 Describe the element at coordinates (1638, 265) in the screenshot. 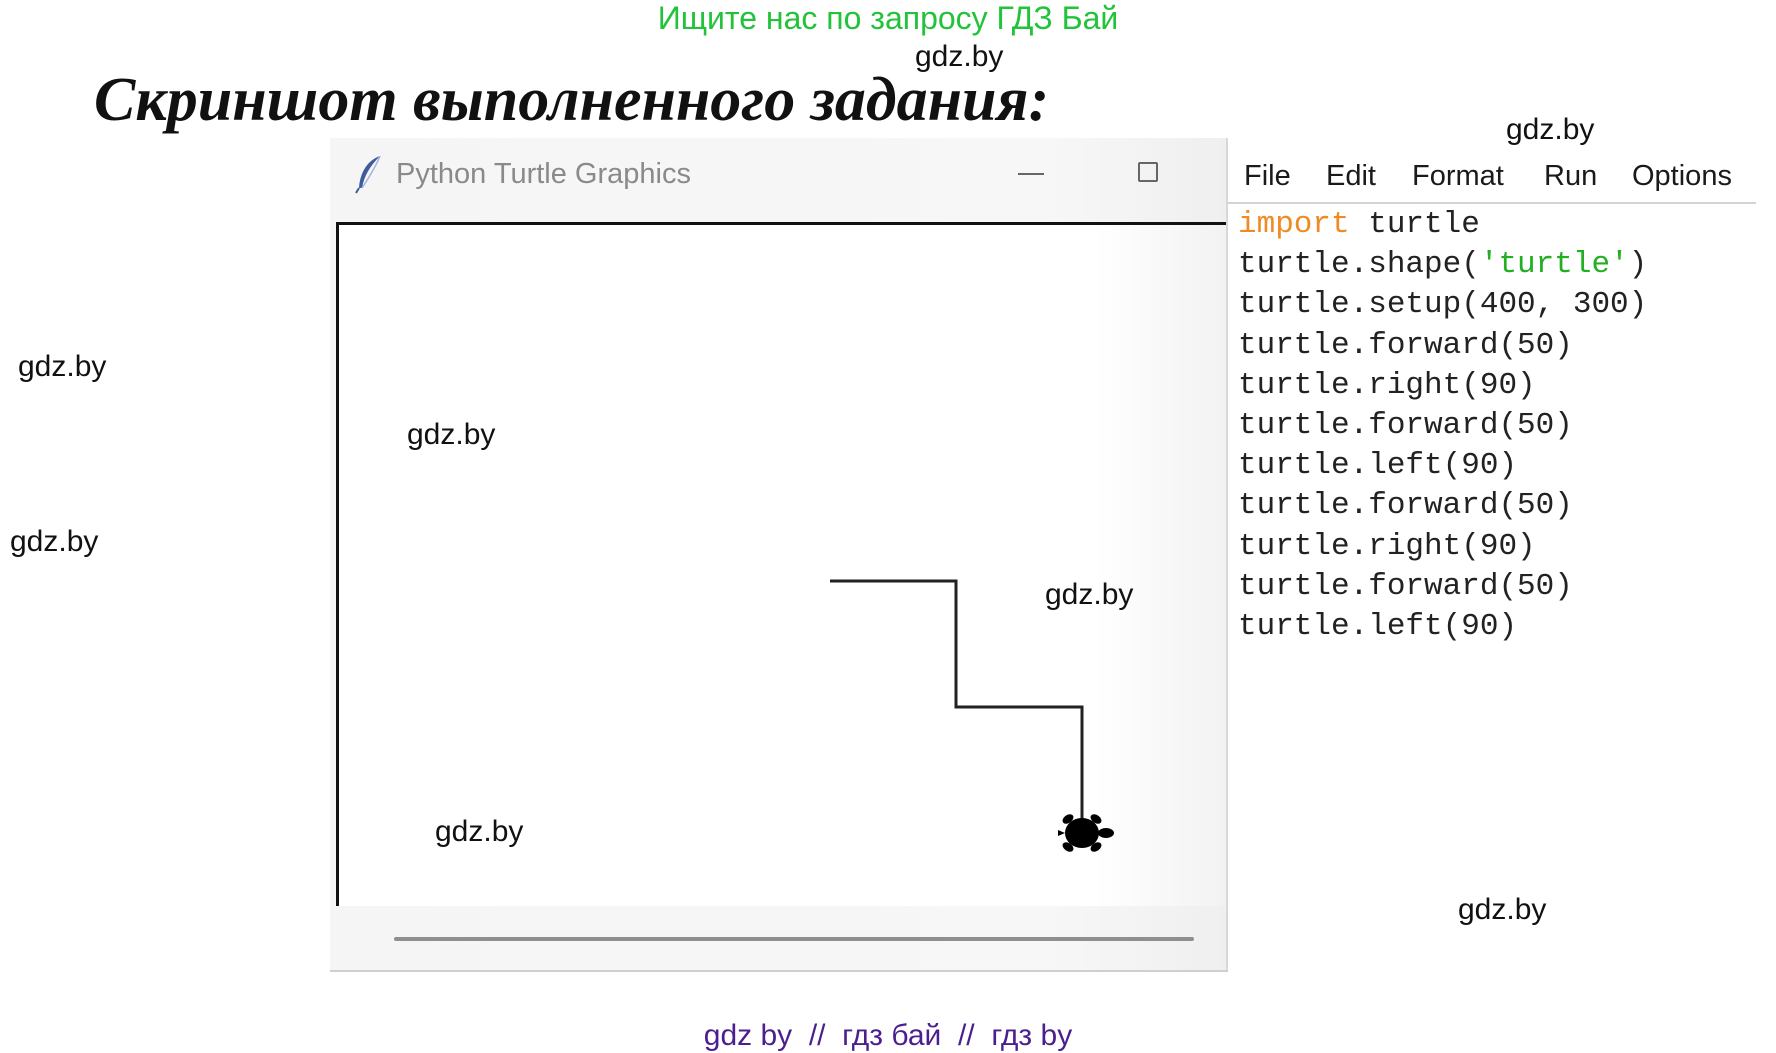

I see `code-text: )` at that location.